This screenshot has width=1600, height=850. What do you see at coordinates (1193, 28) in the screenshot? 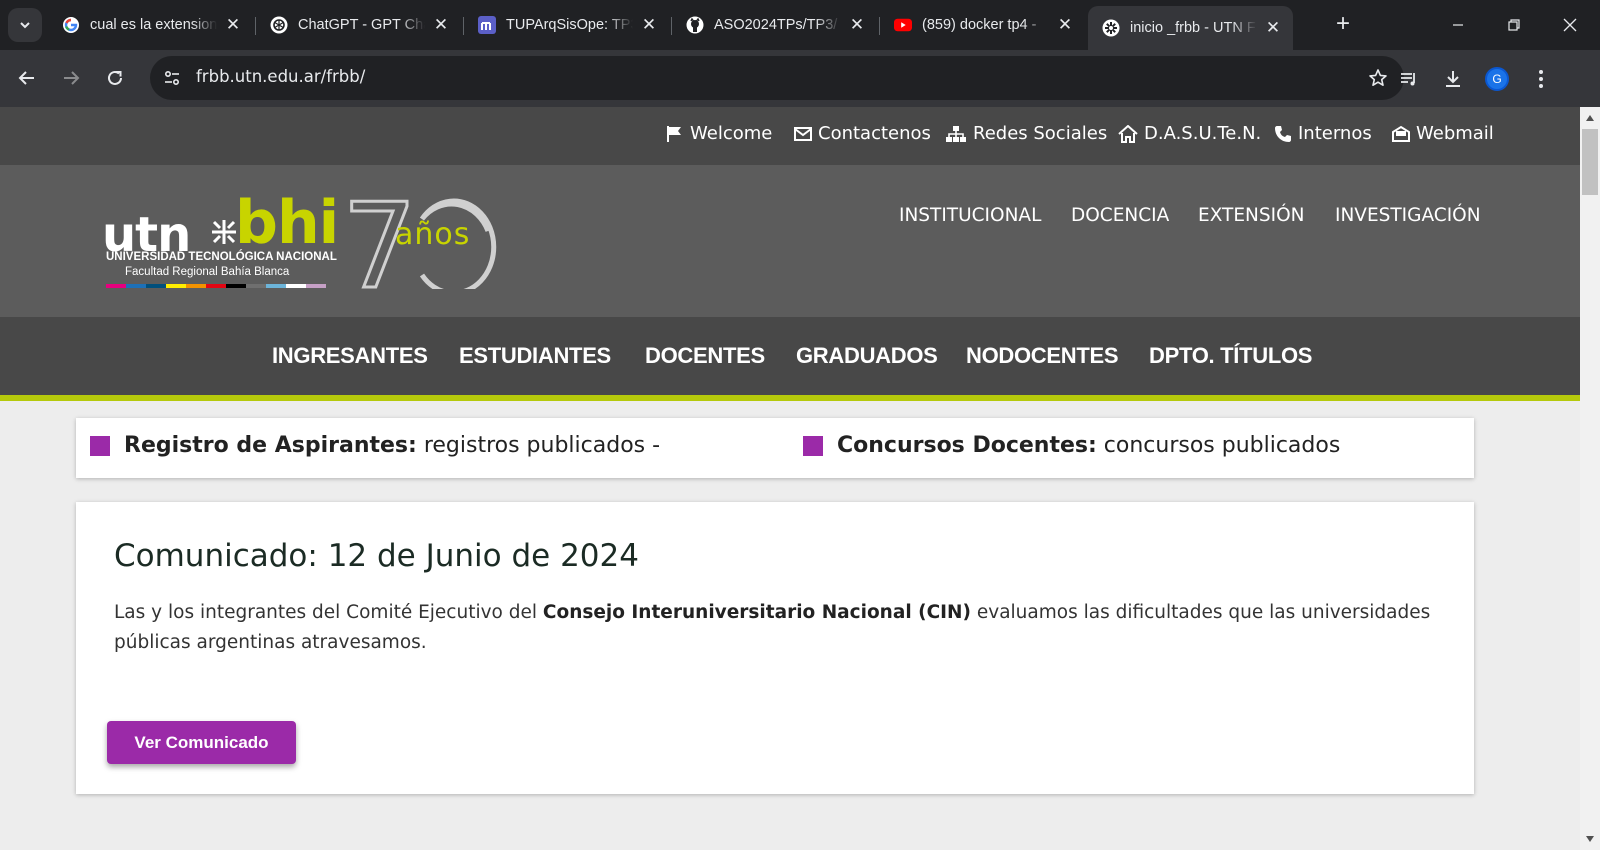
I see `tab-title: inicio _frbb - UTN F` at bounding box center [1193, 28].